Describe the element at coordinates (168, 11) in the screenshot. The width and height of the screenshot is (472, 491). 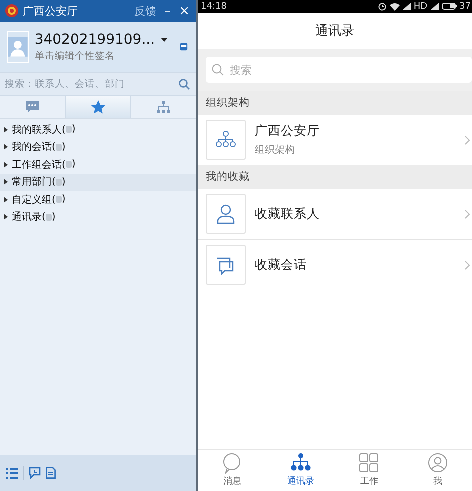
I see `minimize-button: –` at that location.